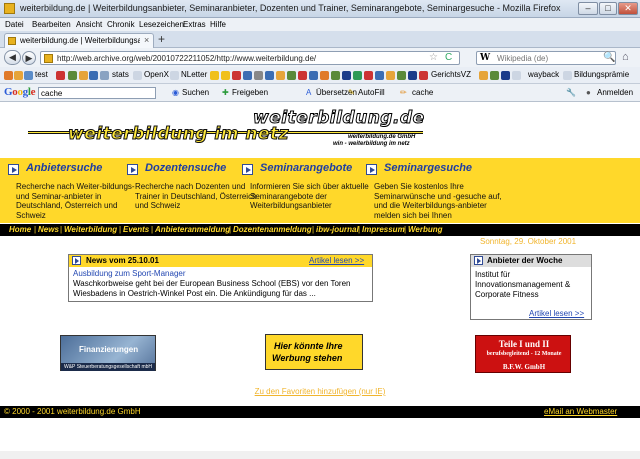 The width and height of the screenshot is (640, 459). I want to click on section-title-link: Seminargesuche, so click(428, 168).